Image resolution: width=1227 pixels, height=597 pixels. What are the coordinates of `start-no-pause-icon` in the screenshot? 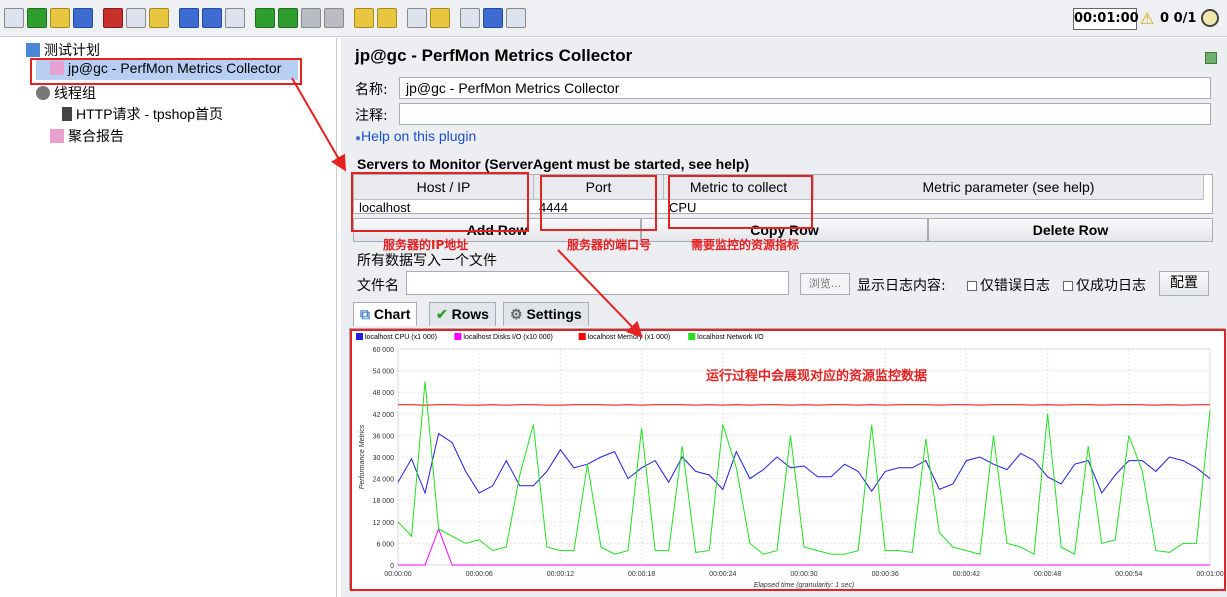 It's located at (288, 18).